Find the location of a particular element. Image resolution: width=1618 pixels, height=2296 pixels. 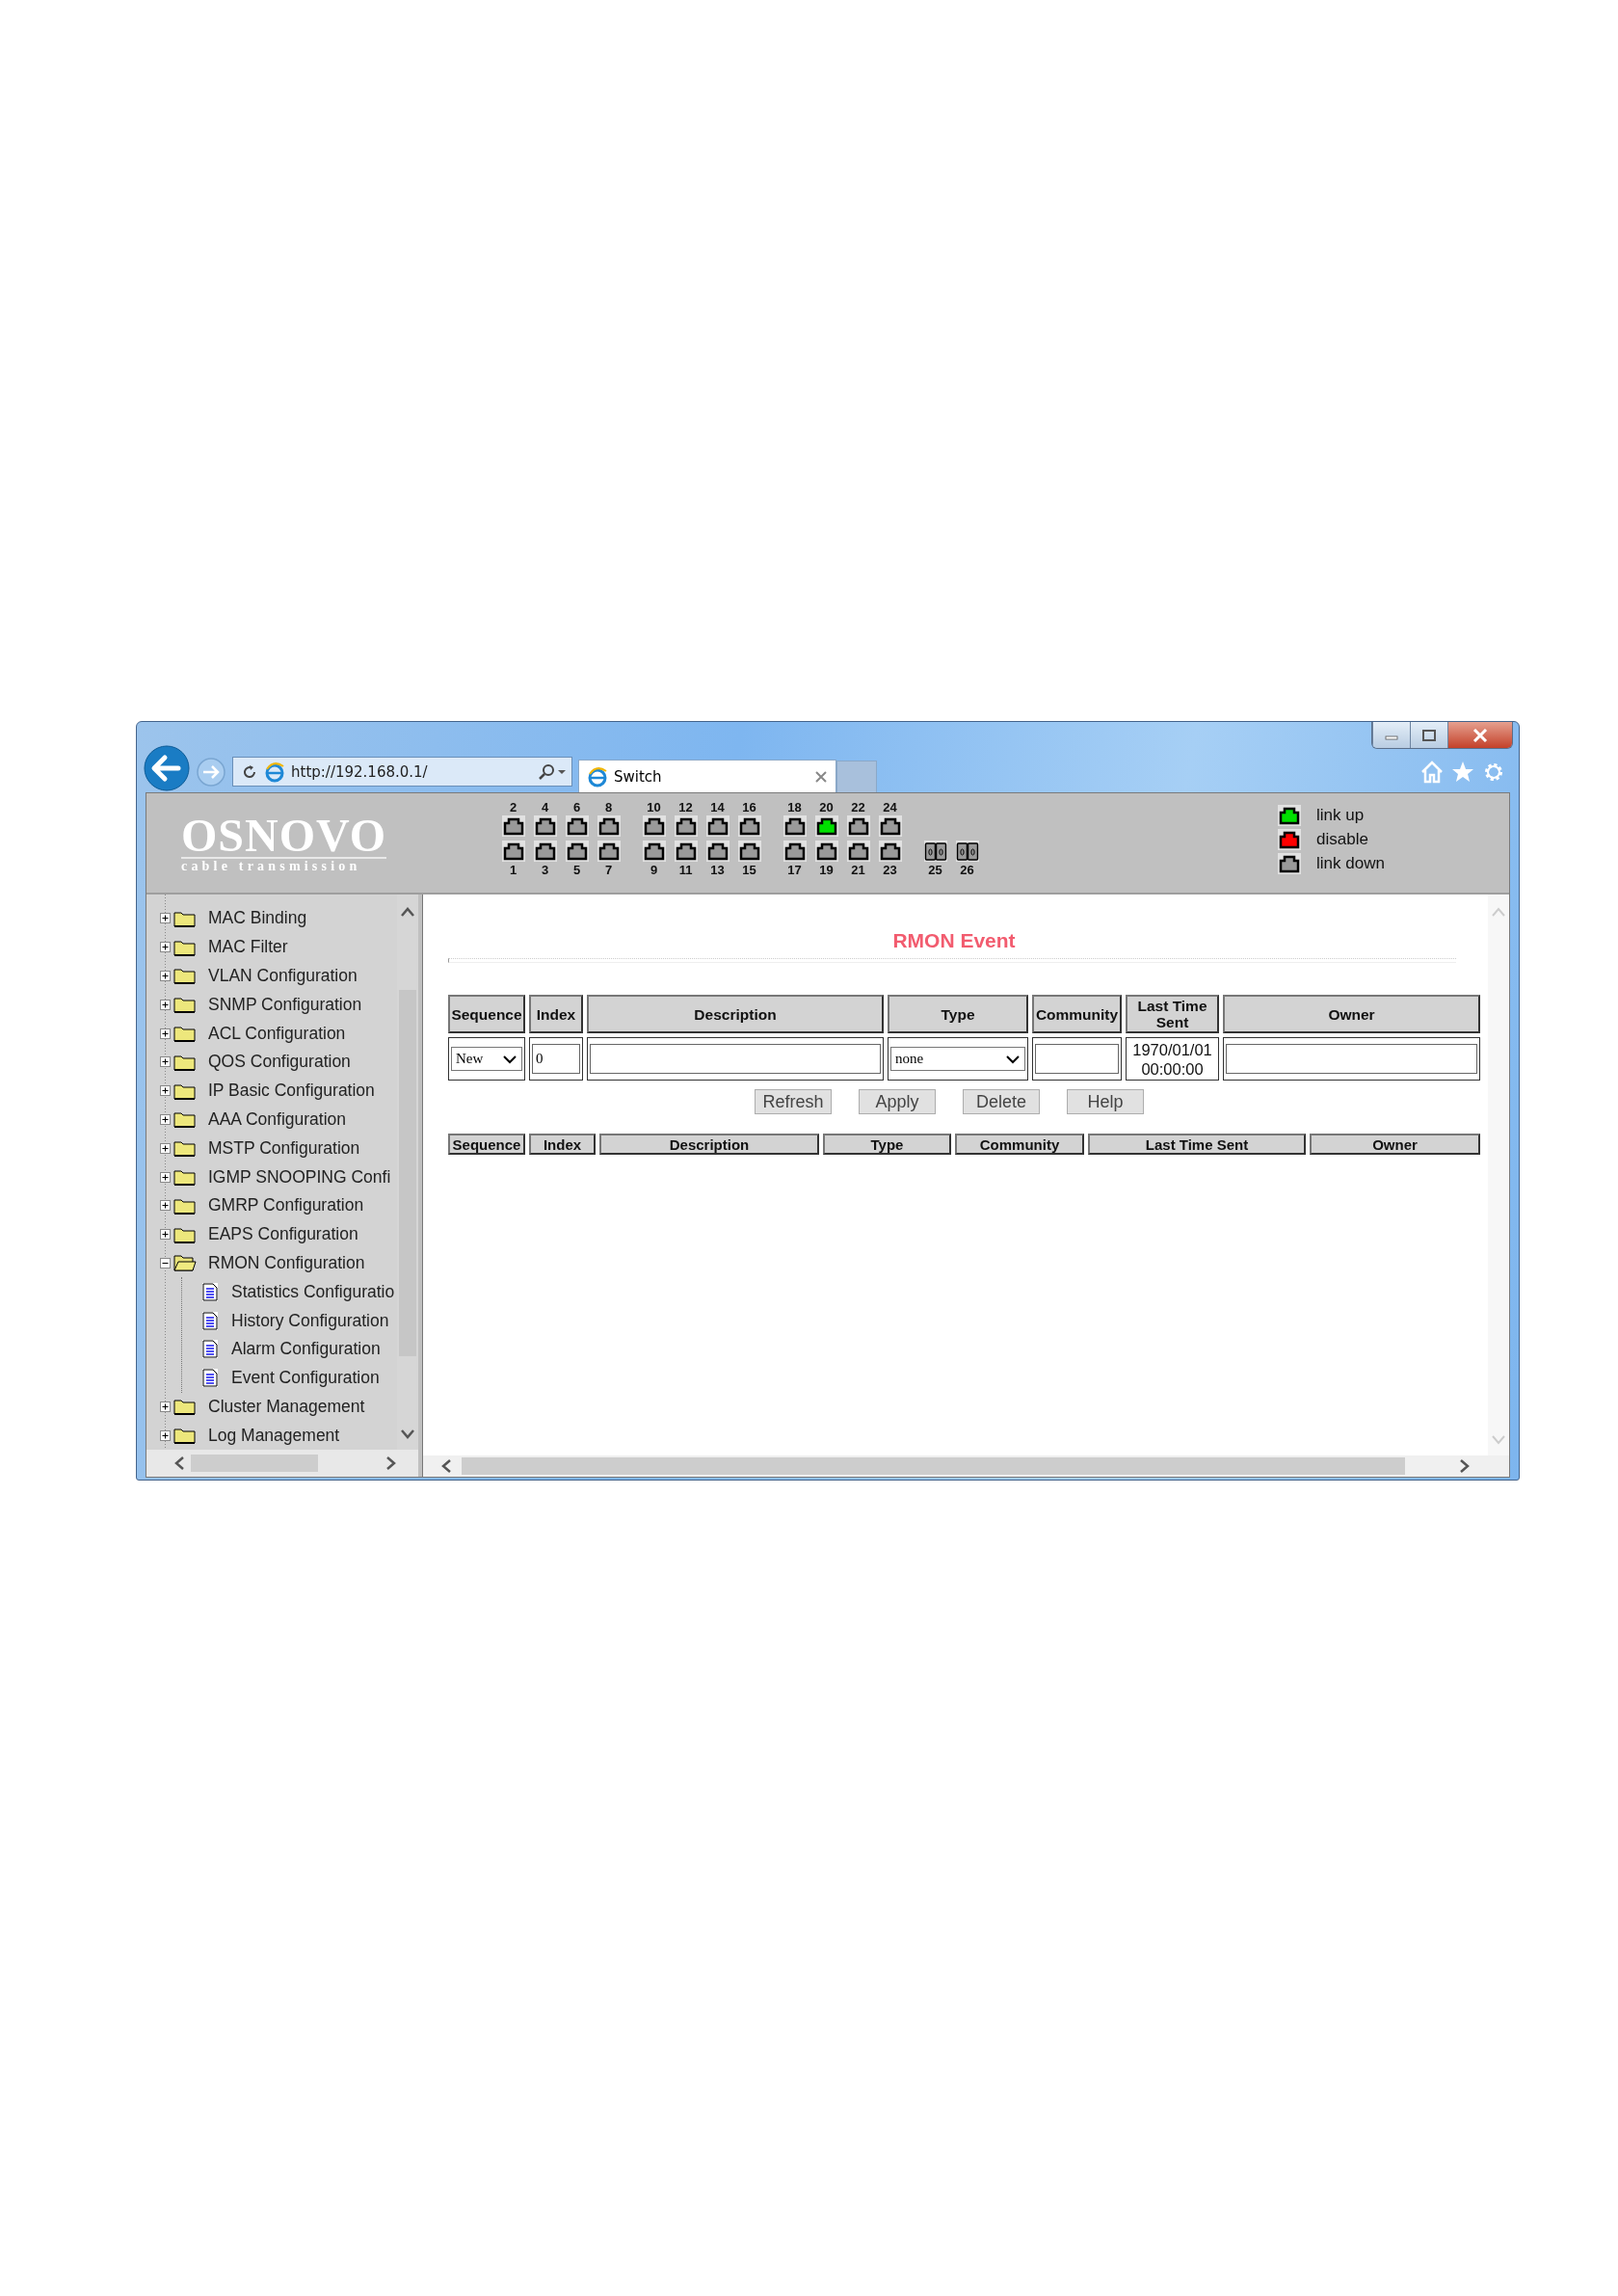

tree-item: SNMP Configuration is located at coordinates (285, 1004).